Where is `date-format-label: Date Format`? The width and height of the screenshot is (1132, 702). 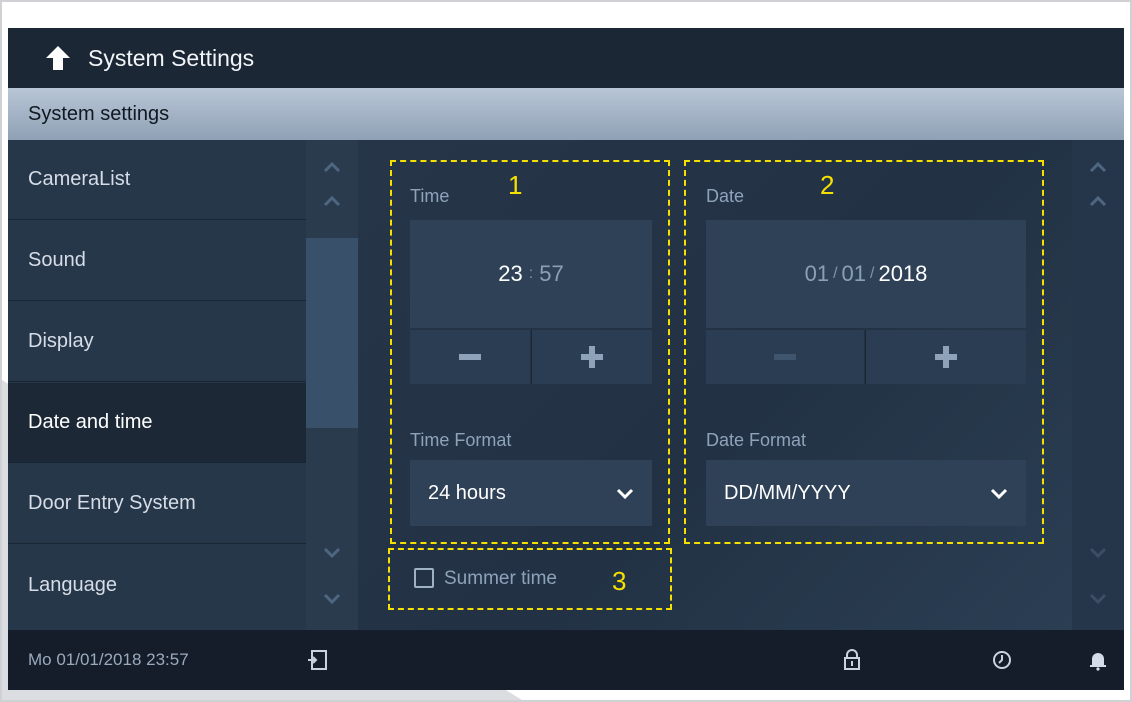
date-format-label: Date Format is located at coordinates (756, 440).